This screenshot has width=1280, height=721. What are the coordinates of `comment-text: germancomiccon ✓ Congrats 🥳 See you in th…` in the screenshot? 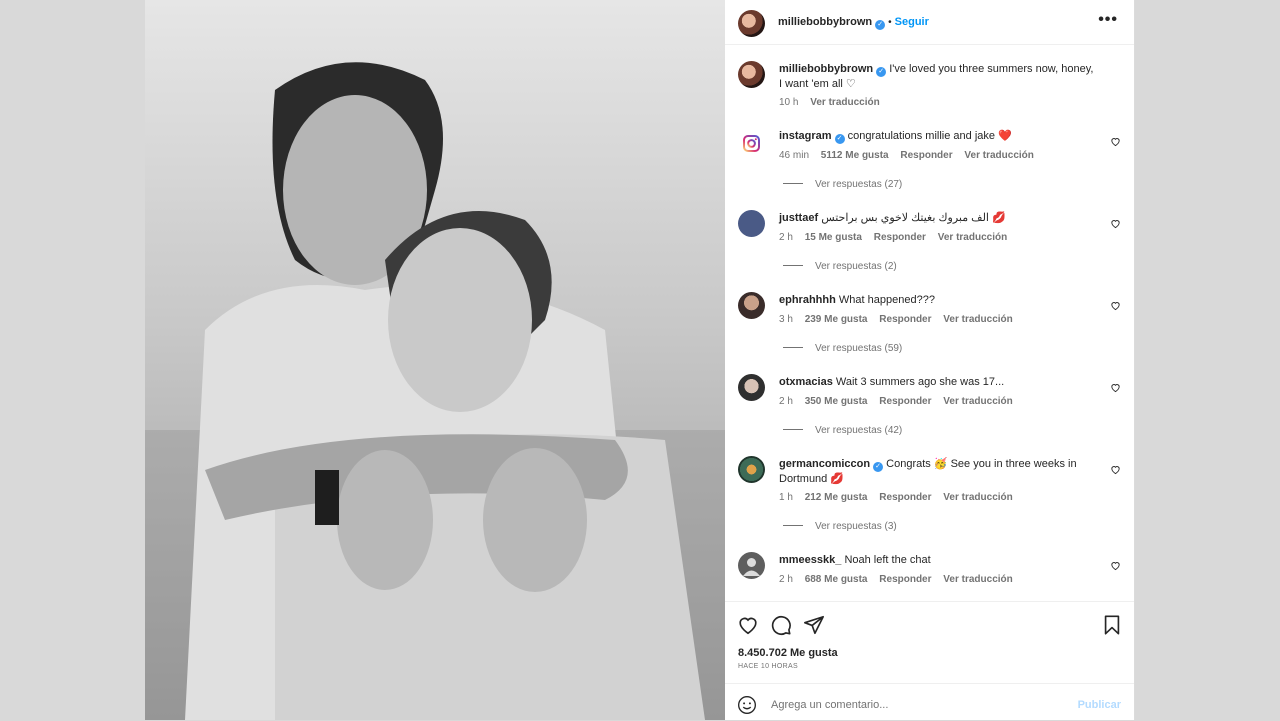 It's located at (939, 472).